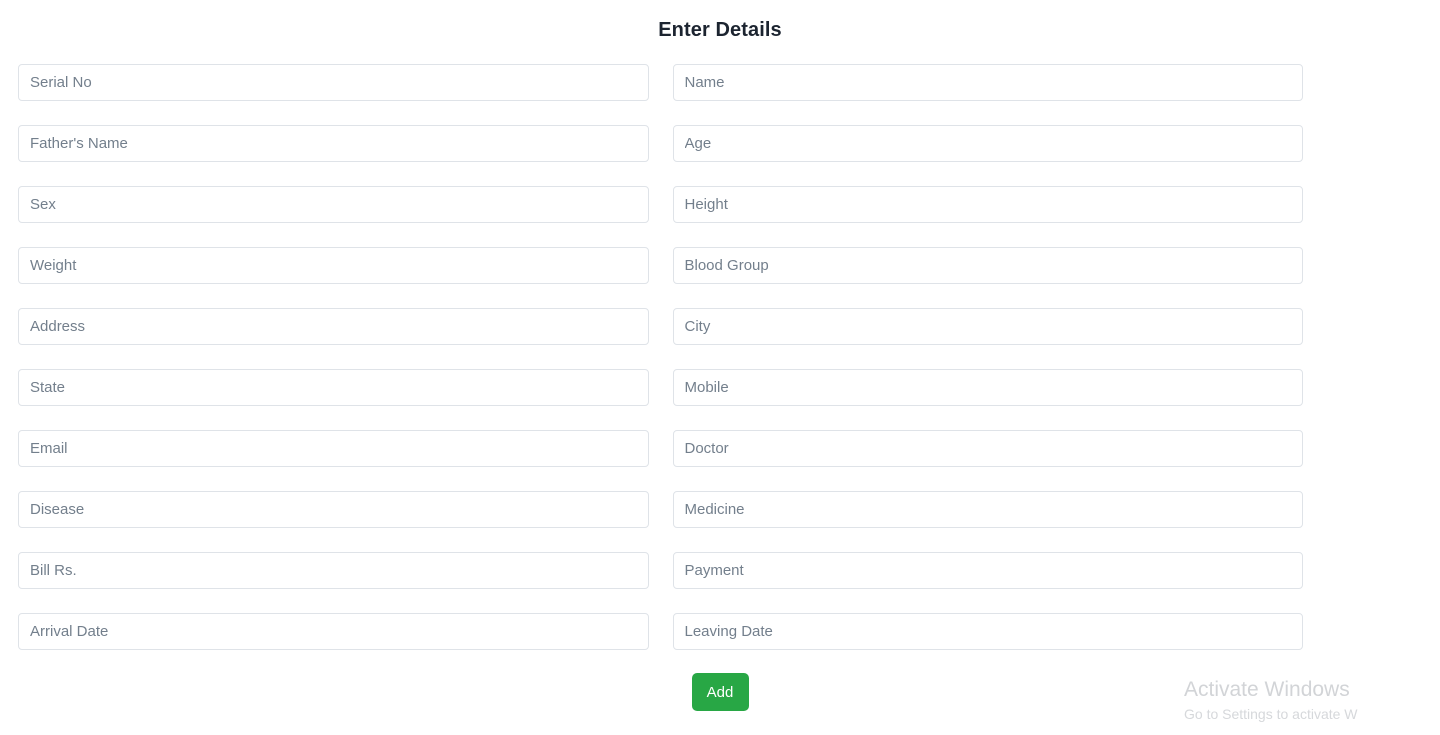 The image size is (1440, 735). What do you see at coordinates (333, 326) in the screenshot?
I see `address-input` at bounding box center [333, 326].